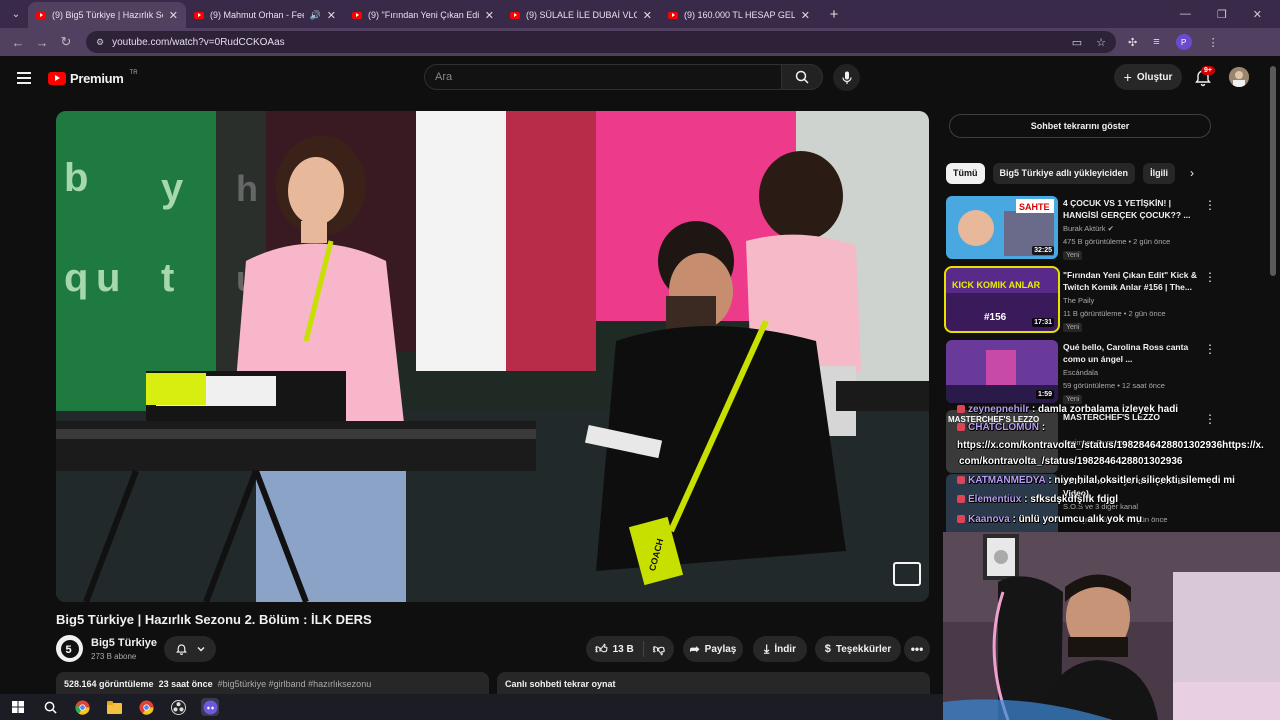 Image resolution: width=1280 pixels, height=720 pixels. Describe the element at coordinates (1257, 14) in the screenshot. I see `close-window-icon: ✕` at that location.